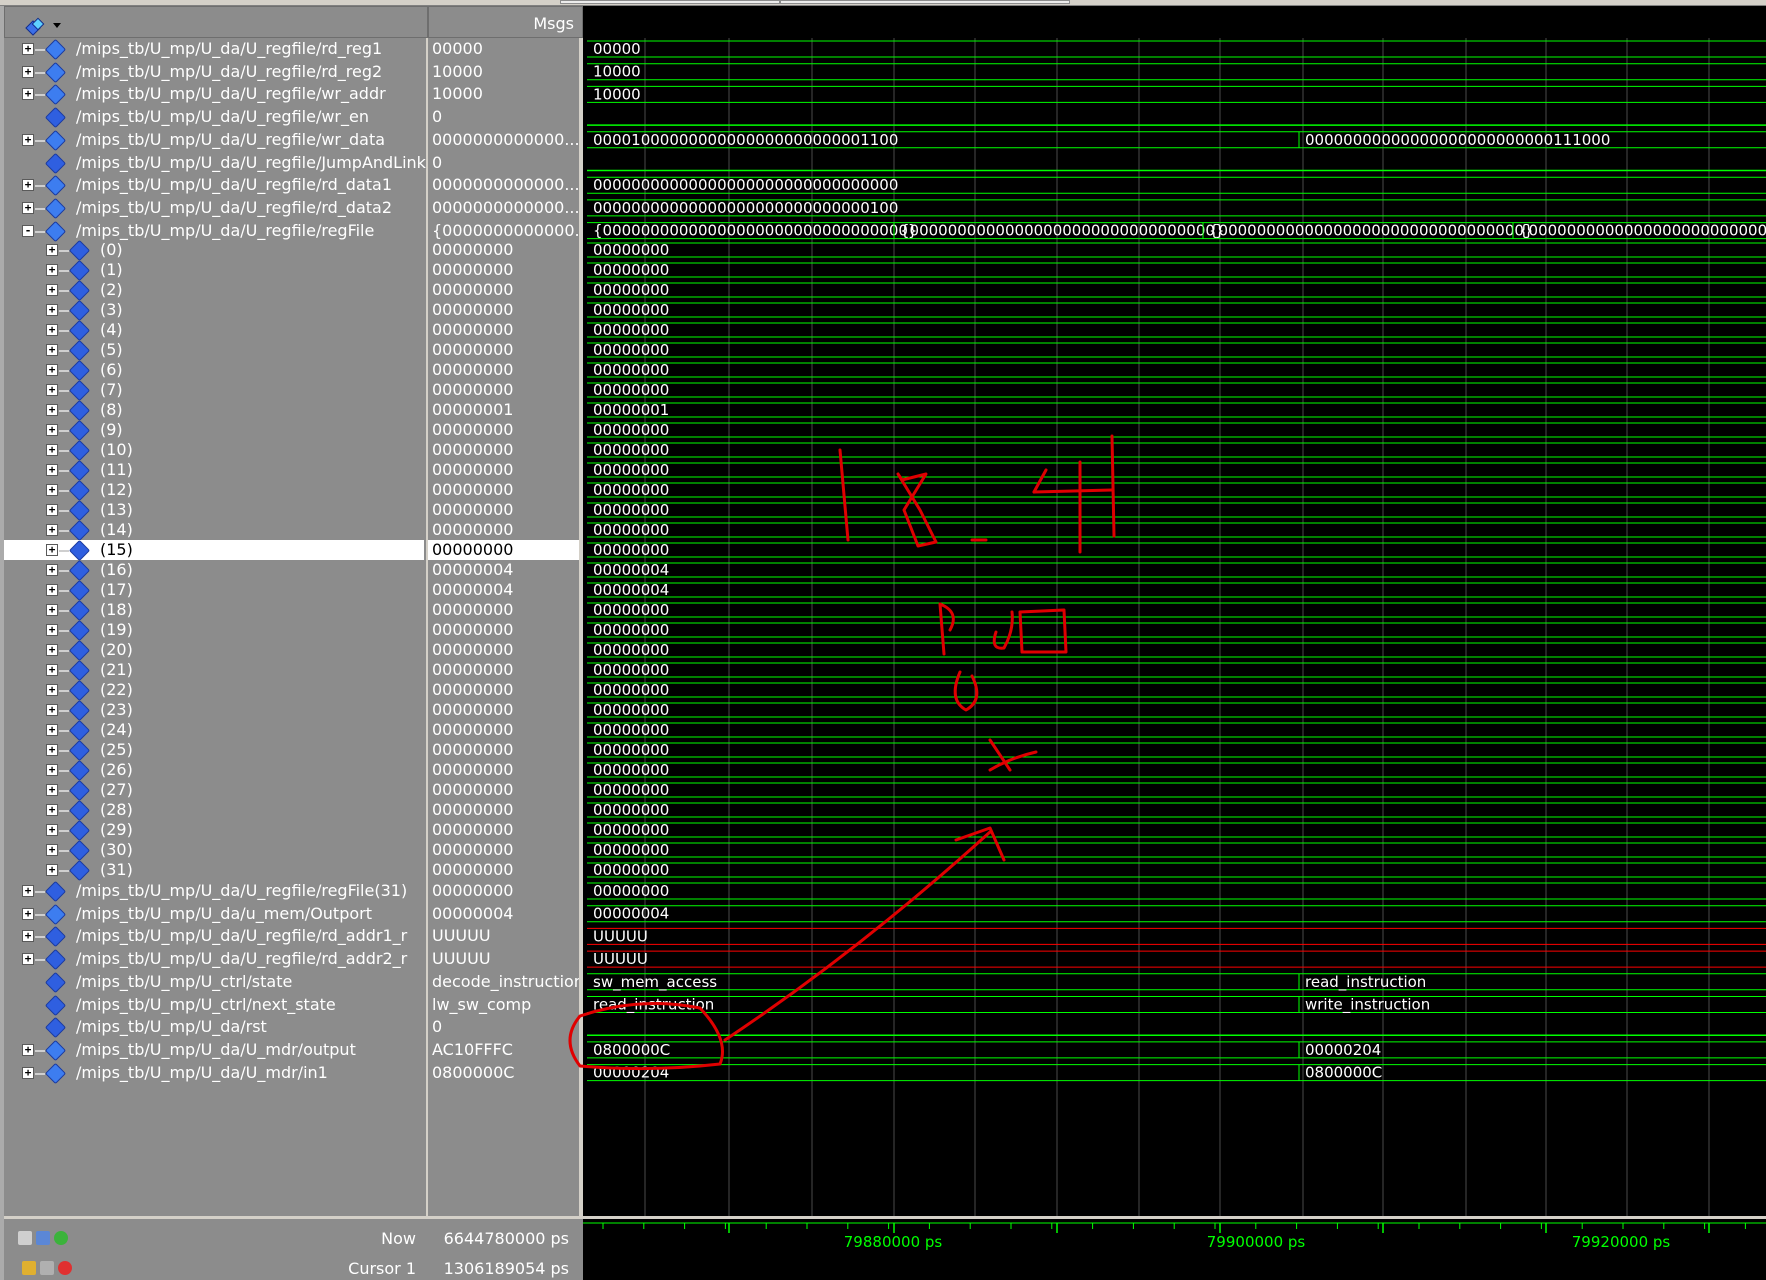  Describe the element at coordinates (214, 330) in the screenshot. I see `signal-row: + (4)` at that location.